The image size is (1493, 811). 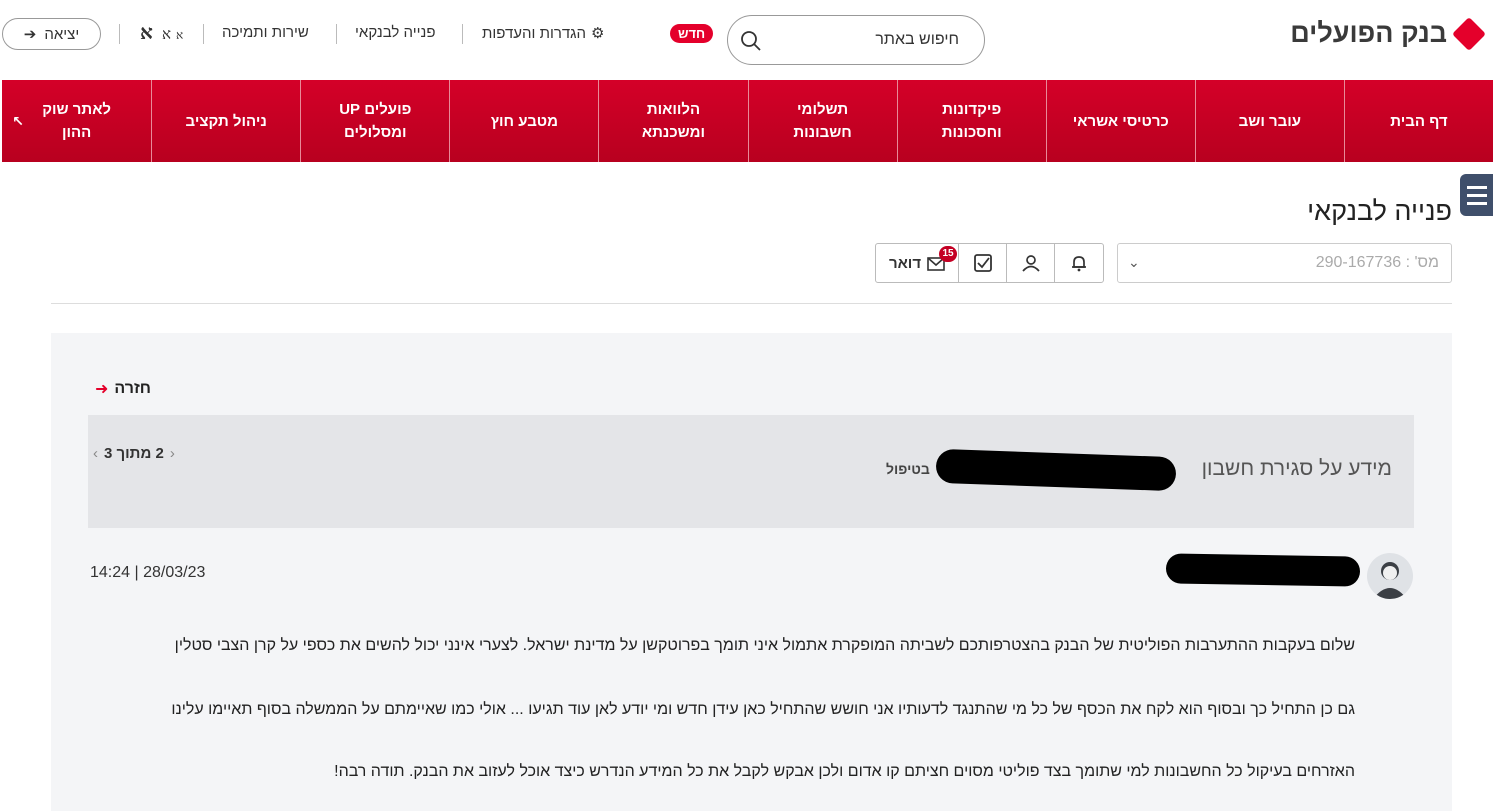 I want to click on nav-item-home: דף הבית, so click(x=1418, y=121).